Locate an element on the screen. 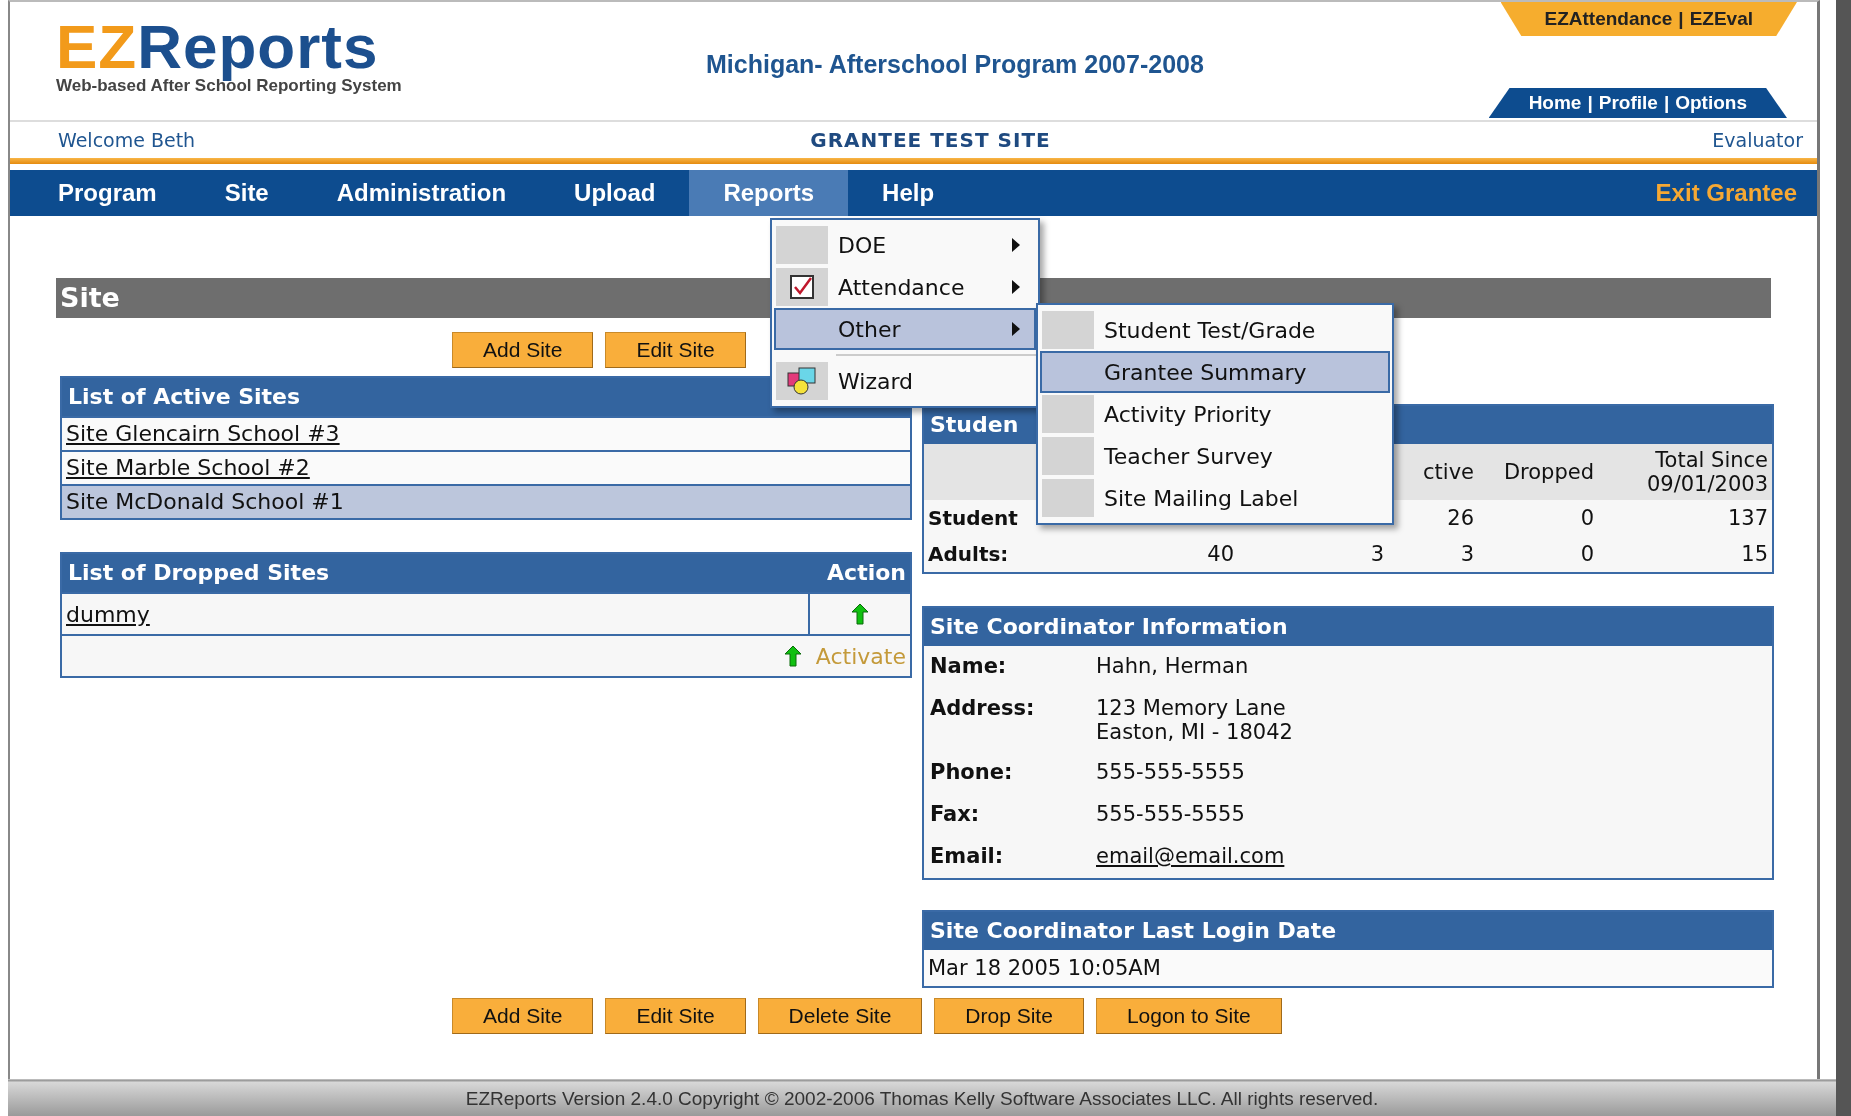  email-link: email@email.com is located at coordinates (1190, 856).